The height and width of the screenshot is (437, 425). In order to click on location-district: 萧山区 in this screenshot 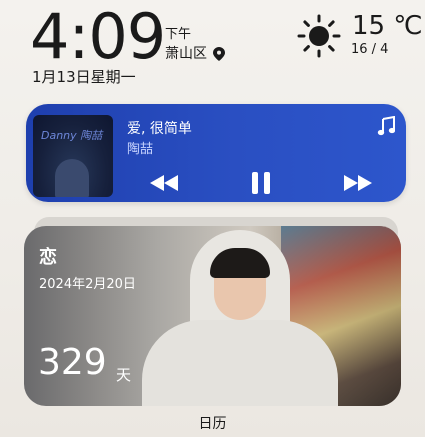, I will do `click(186, 54)`.